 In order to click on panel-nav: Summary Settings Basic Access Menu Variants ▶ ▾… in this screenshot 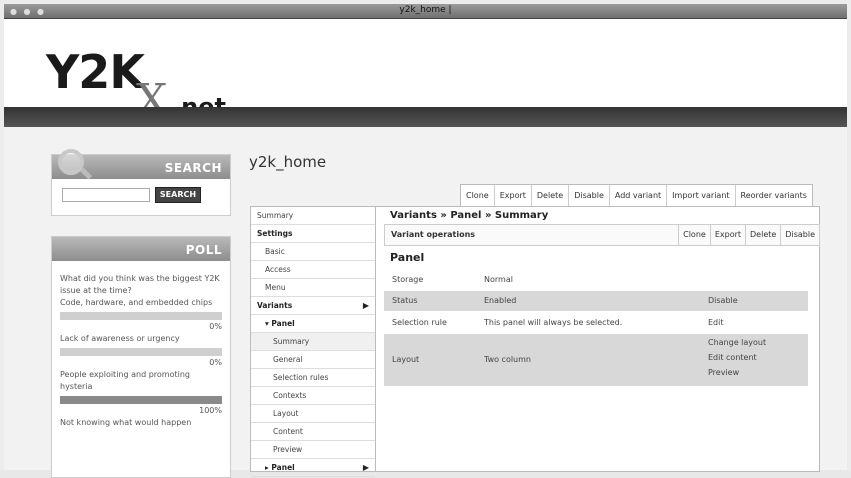, I will do `click(313, 342)`.